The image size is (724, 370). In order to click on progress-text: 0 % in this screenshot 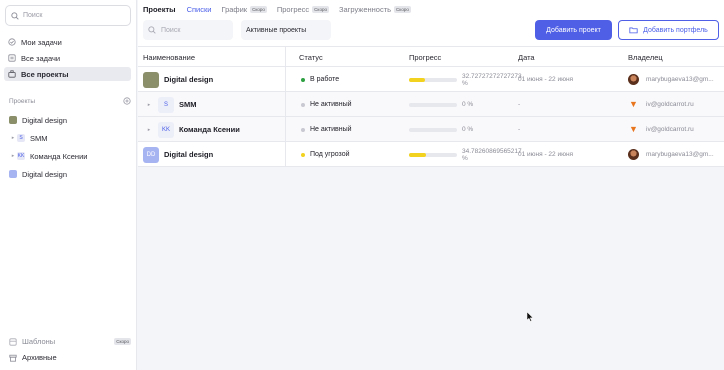, I will do `click(468, 104)`.